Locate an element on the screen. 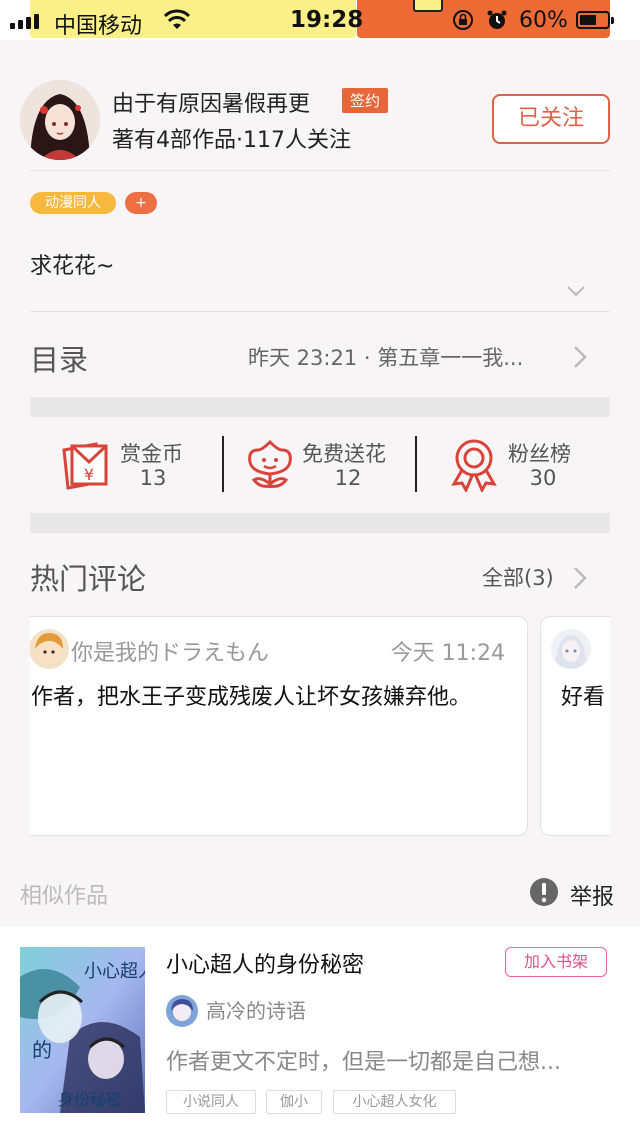 The height and width of the screenshot is (1136, 640). add-tag-button: + is located at coordinates (141, 203).